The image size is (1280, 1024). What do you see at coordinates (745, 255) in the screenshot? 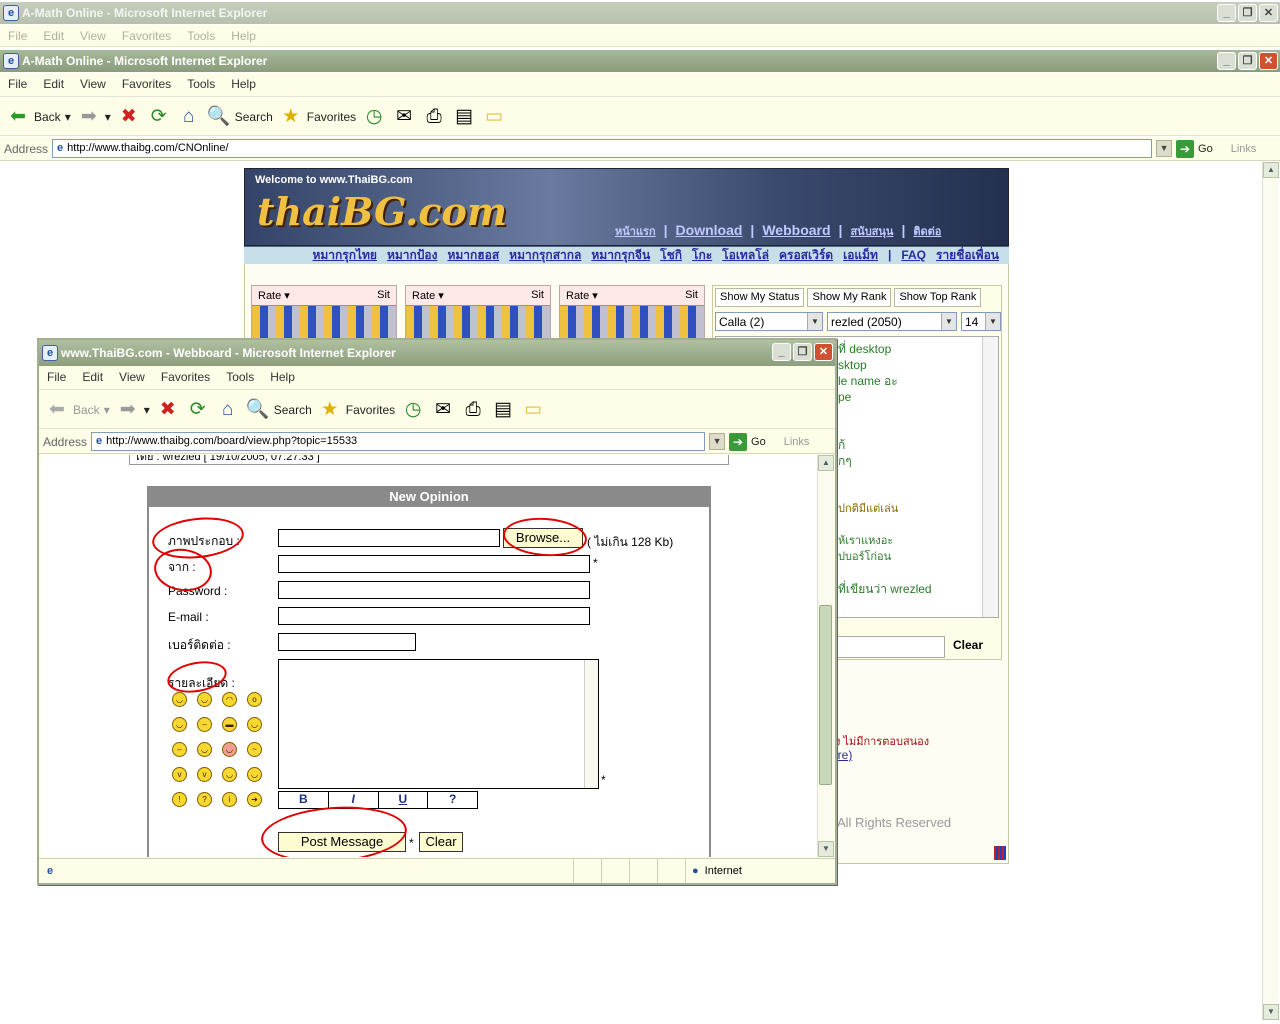
I see `nav-game-item: โอเทลโล่` at bounding box center [745, 255].